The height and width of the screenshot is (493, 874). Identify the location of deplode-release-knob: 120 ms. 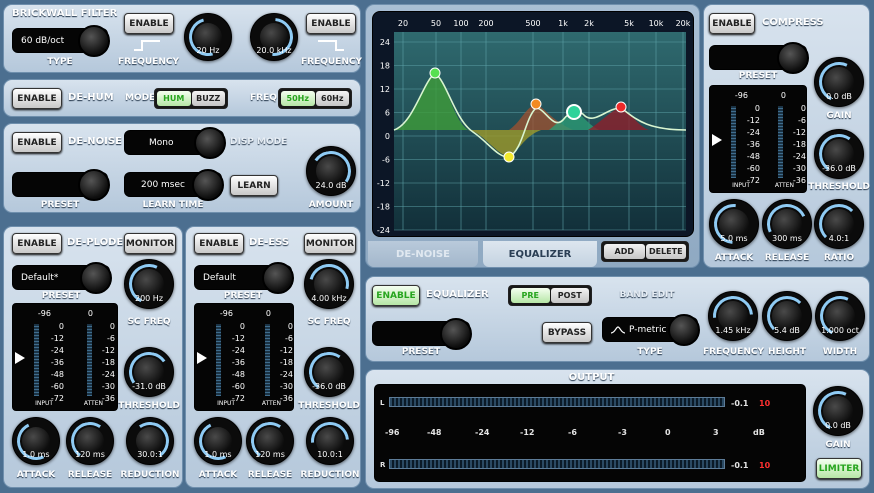
(90, 441).